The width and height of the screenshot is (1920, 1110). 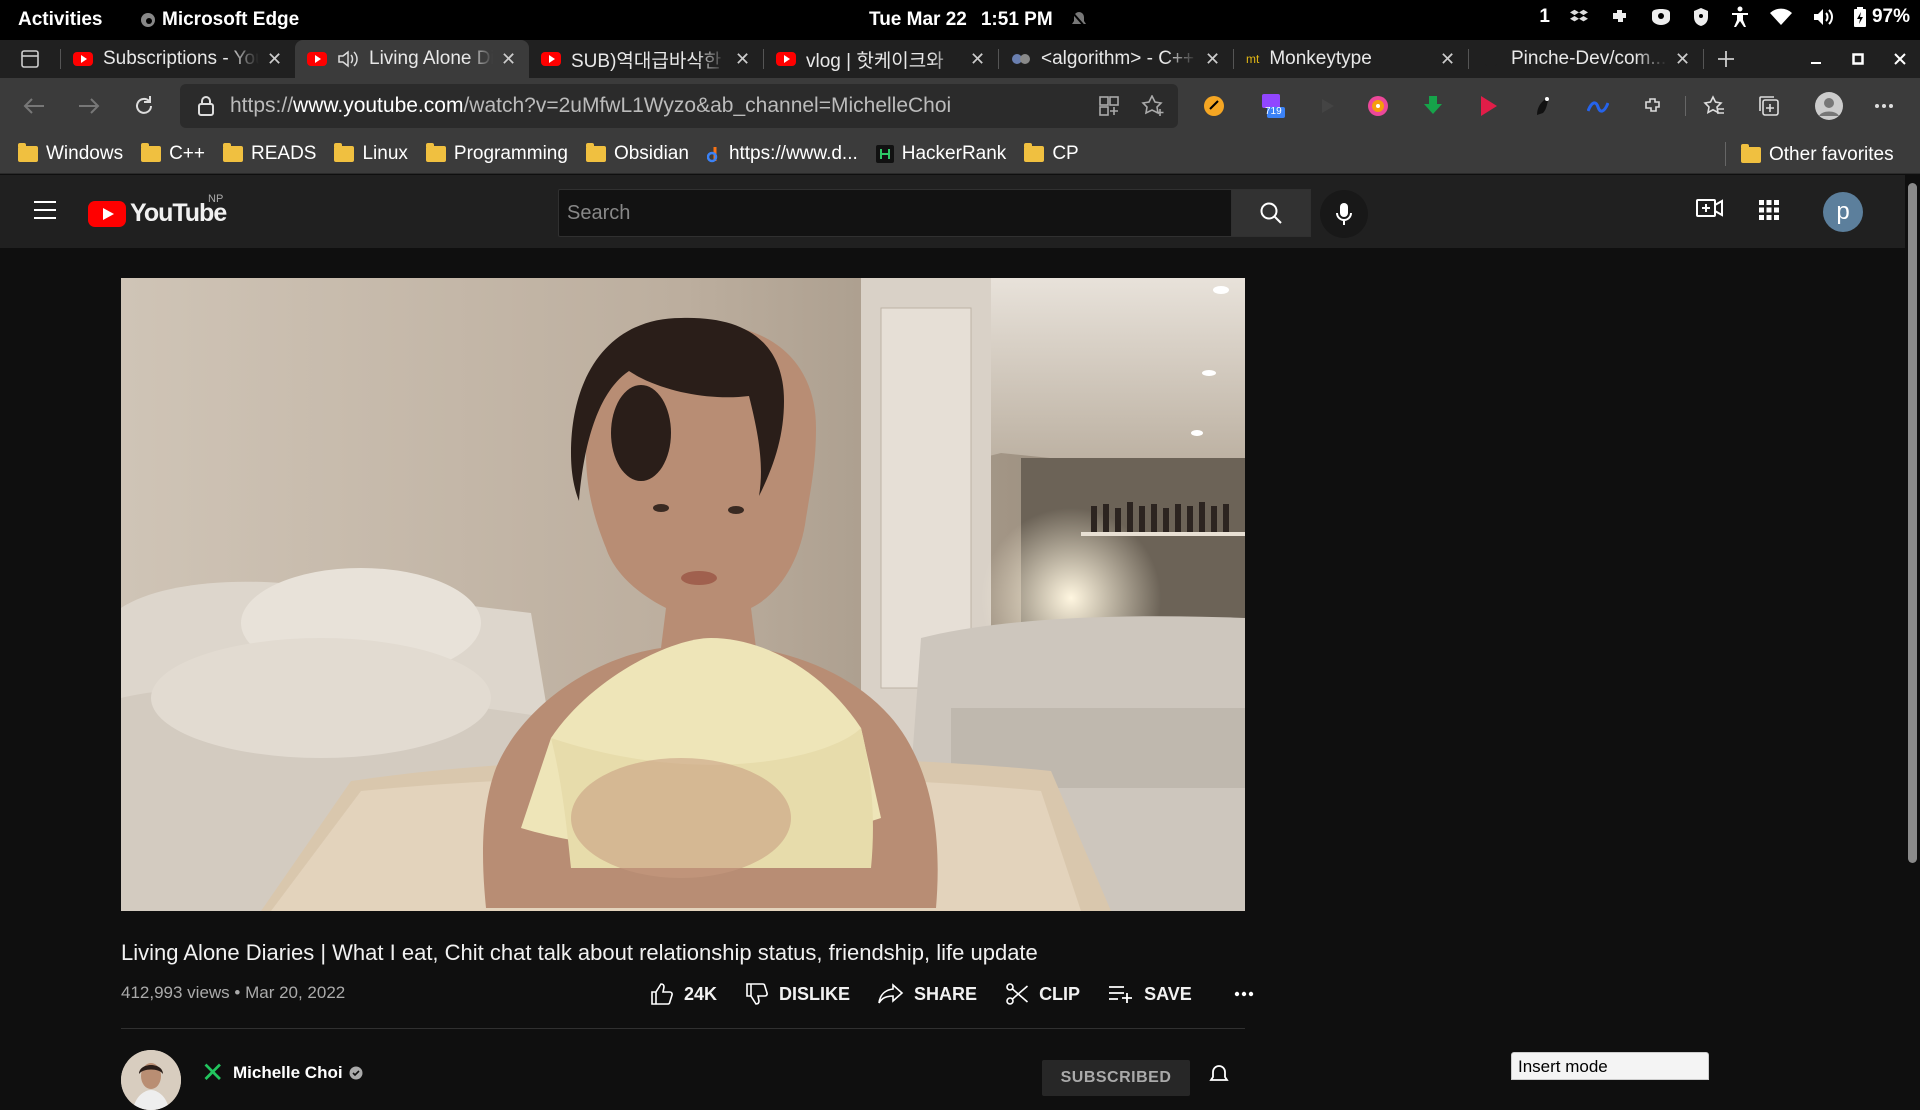 I want to click on tab-actions-button, so click(x=30, y=59).